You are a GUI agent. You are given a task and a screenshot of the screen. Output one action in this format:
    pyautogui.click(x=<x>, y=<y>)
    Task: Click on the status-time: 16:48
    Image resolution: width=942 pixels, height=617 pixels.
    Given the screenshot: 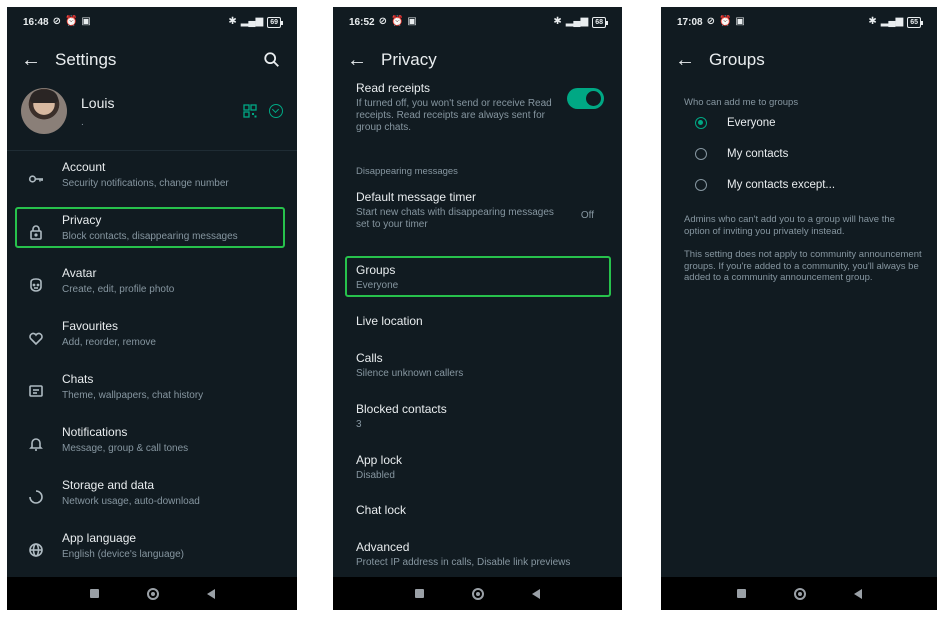 What is the action you would take?
    pyautogui.click(x=36, y=22)
    